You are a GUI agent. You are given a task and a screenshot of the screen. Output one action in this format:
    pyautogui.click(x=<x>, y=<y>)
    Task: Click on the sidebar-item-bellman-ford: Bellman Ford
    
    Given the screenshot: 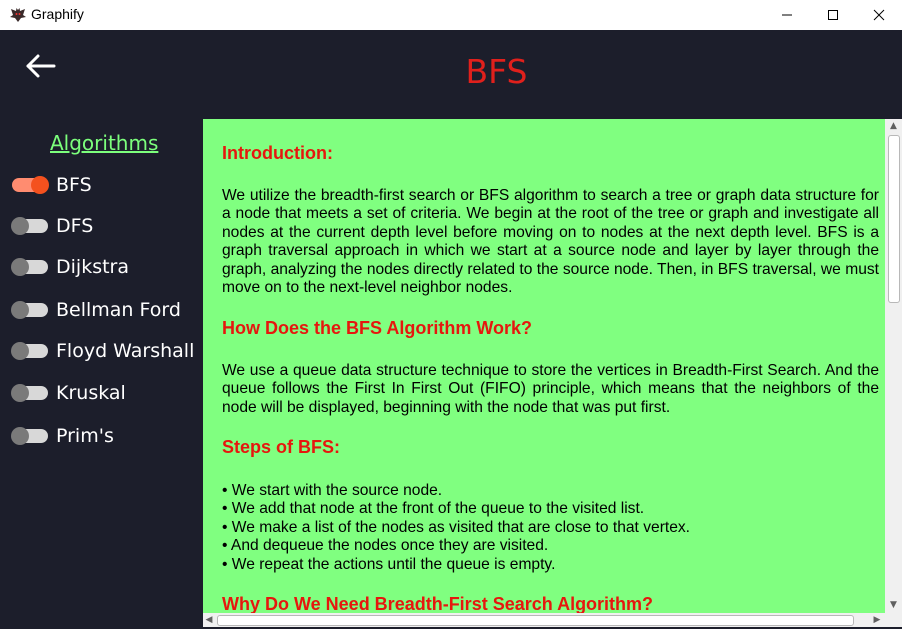 What is the action you would take?
    pyautogui.click(x=96, y=310)
    